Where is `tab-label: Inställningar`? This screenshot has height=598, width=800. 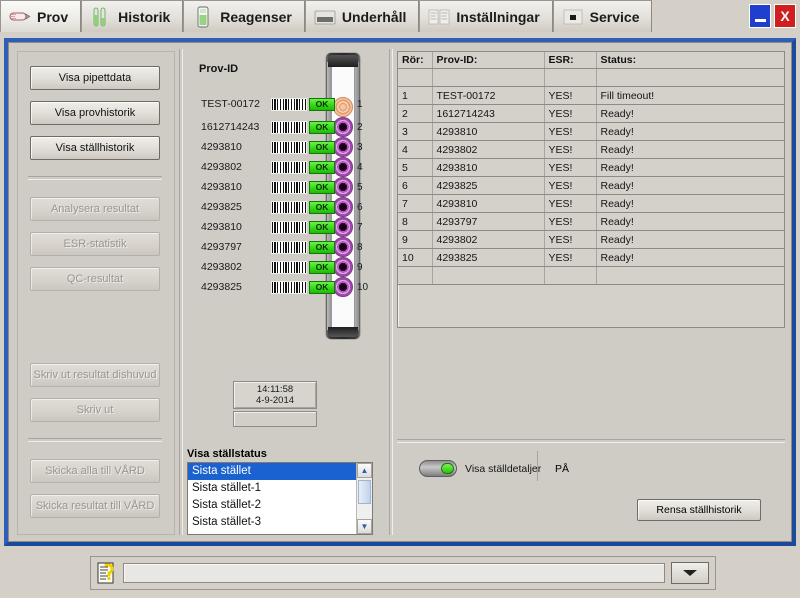
tab-label: Inställningar is located at coordinates (498, 16).